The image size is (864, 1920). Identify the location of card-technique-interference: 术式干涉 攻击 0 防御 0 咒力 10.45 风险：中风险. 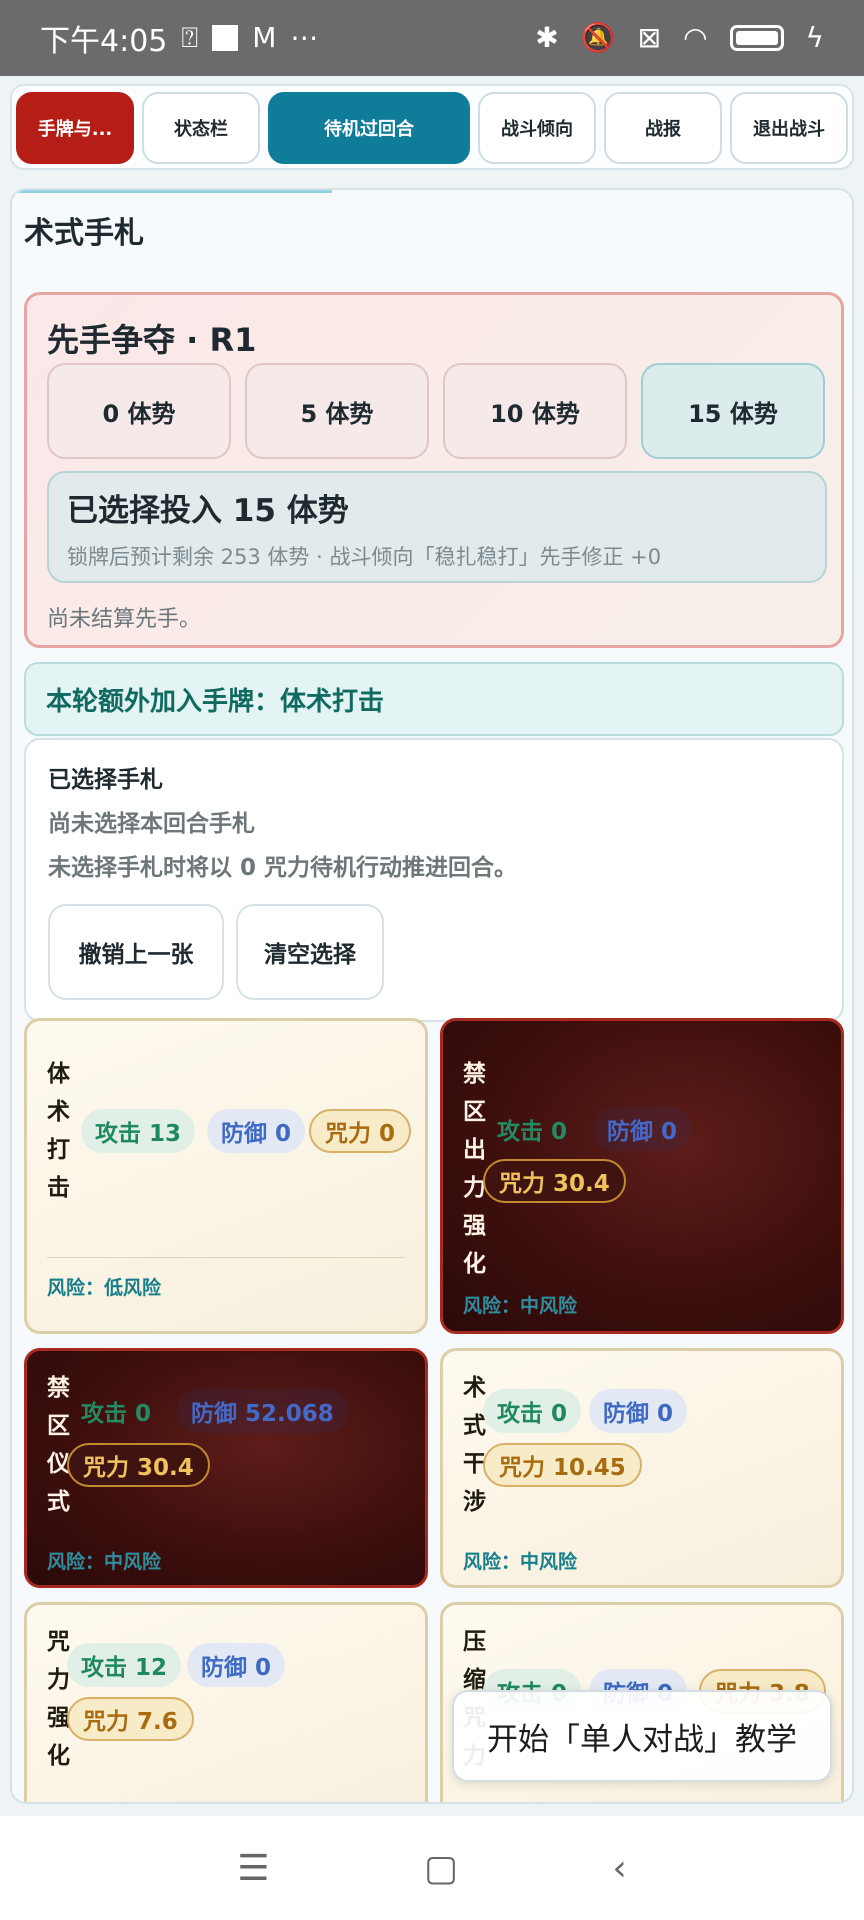
(642, 1468).